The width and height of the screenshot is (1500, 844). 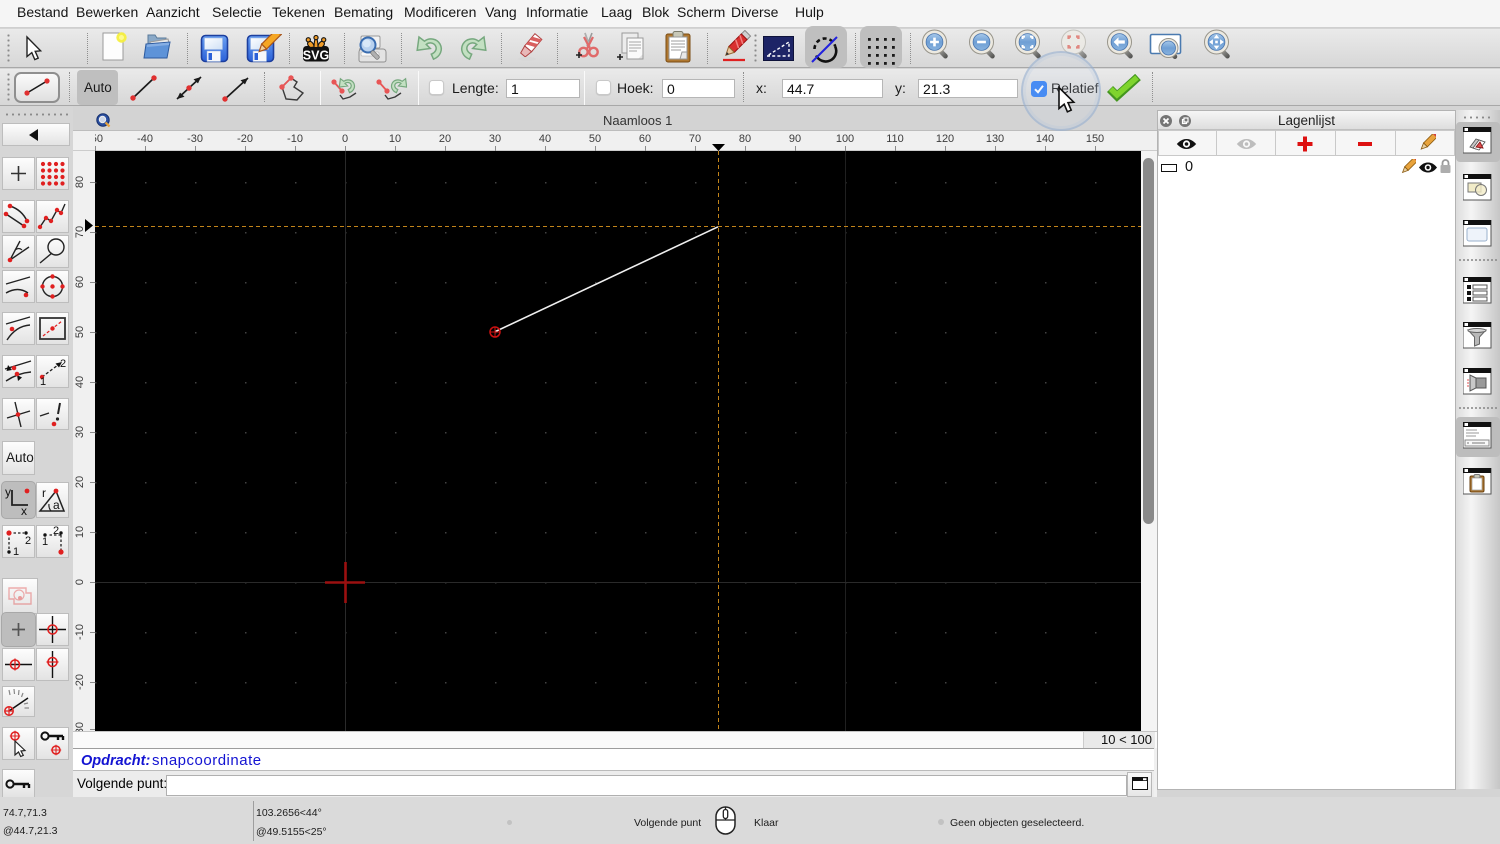 I want to click on svg-text: a, so click(x=56, y=505).